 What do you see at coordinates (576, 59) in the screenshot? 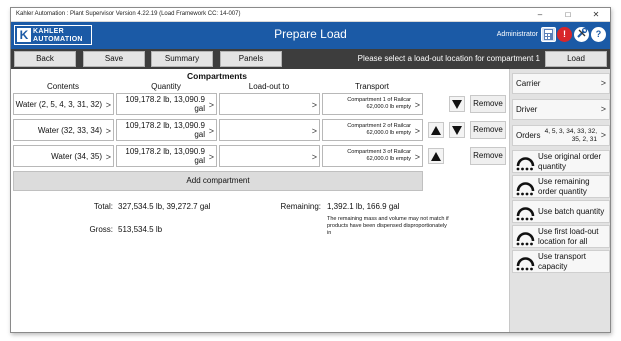
I see `load-button: Load` at bounding box center [576, 59].